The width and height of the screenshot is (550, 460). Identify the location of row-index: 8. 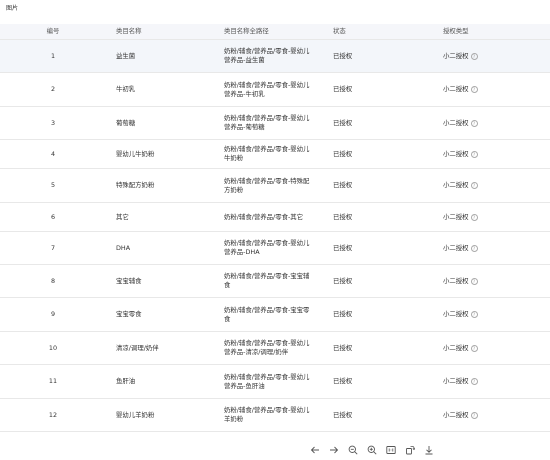
(53, 280).